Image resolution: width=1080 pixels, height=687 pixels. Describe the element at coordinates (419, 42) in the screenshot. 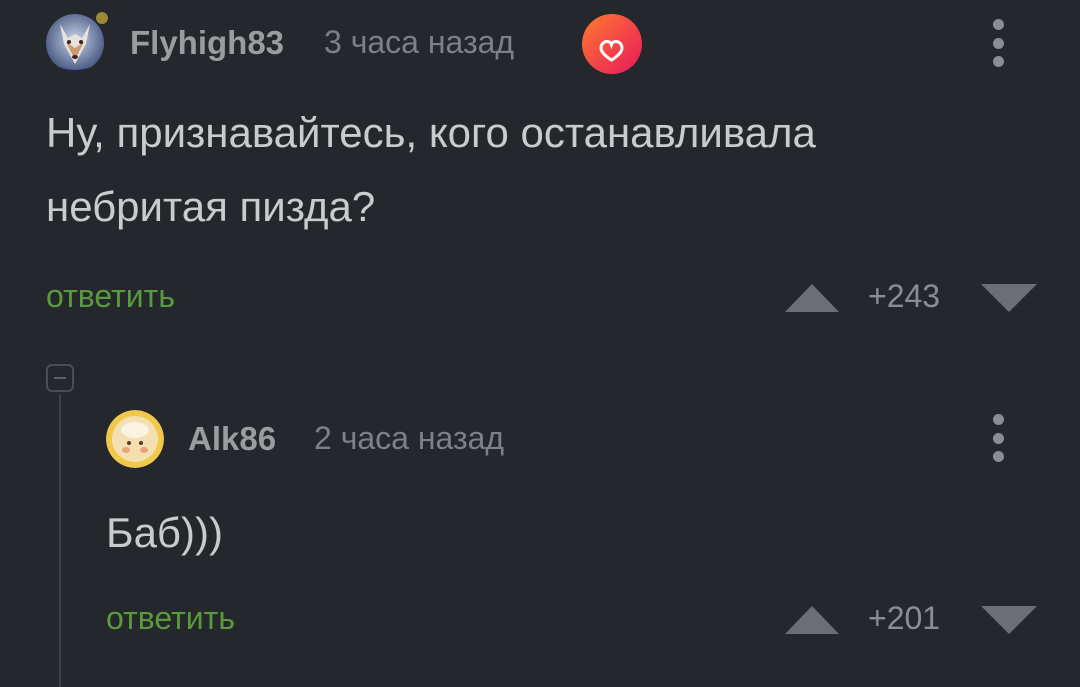

I see `comment-timestamp: 3 часа назад` at that location.